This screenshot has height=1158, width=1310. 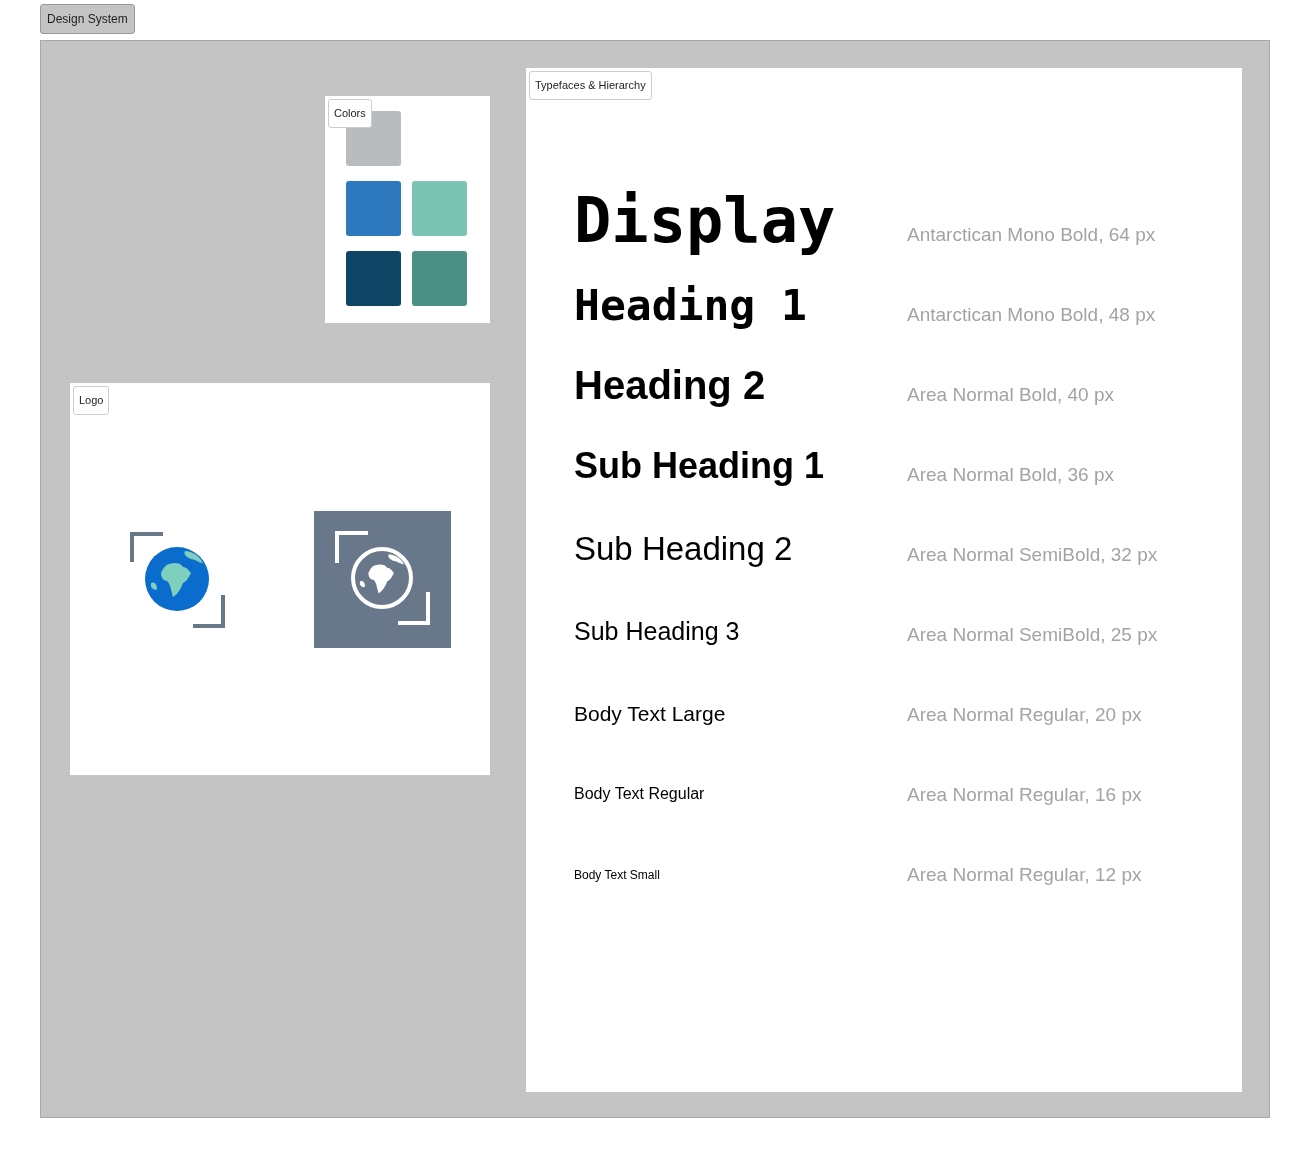 What do you see at coordinates (1010, 474) in the screenshot?
I see `type-spec: Area Normal Bold, 36 px` at bounding box center [1010, 474].